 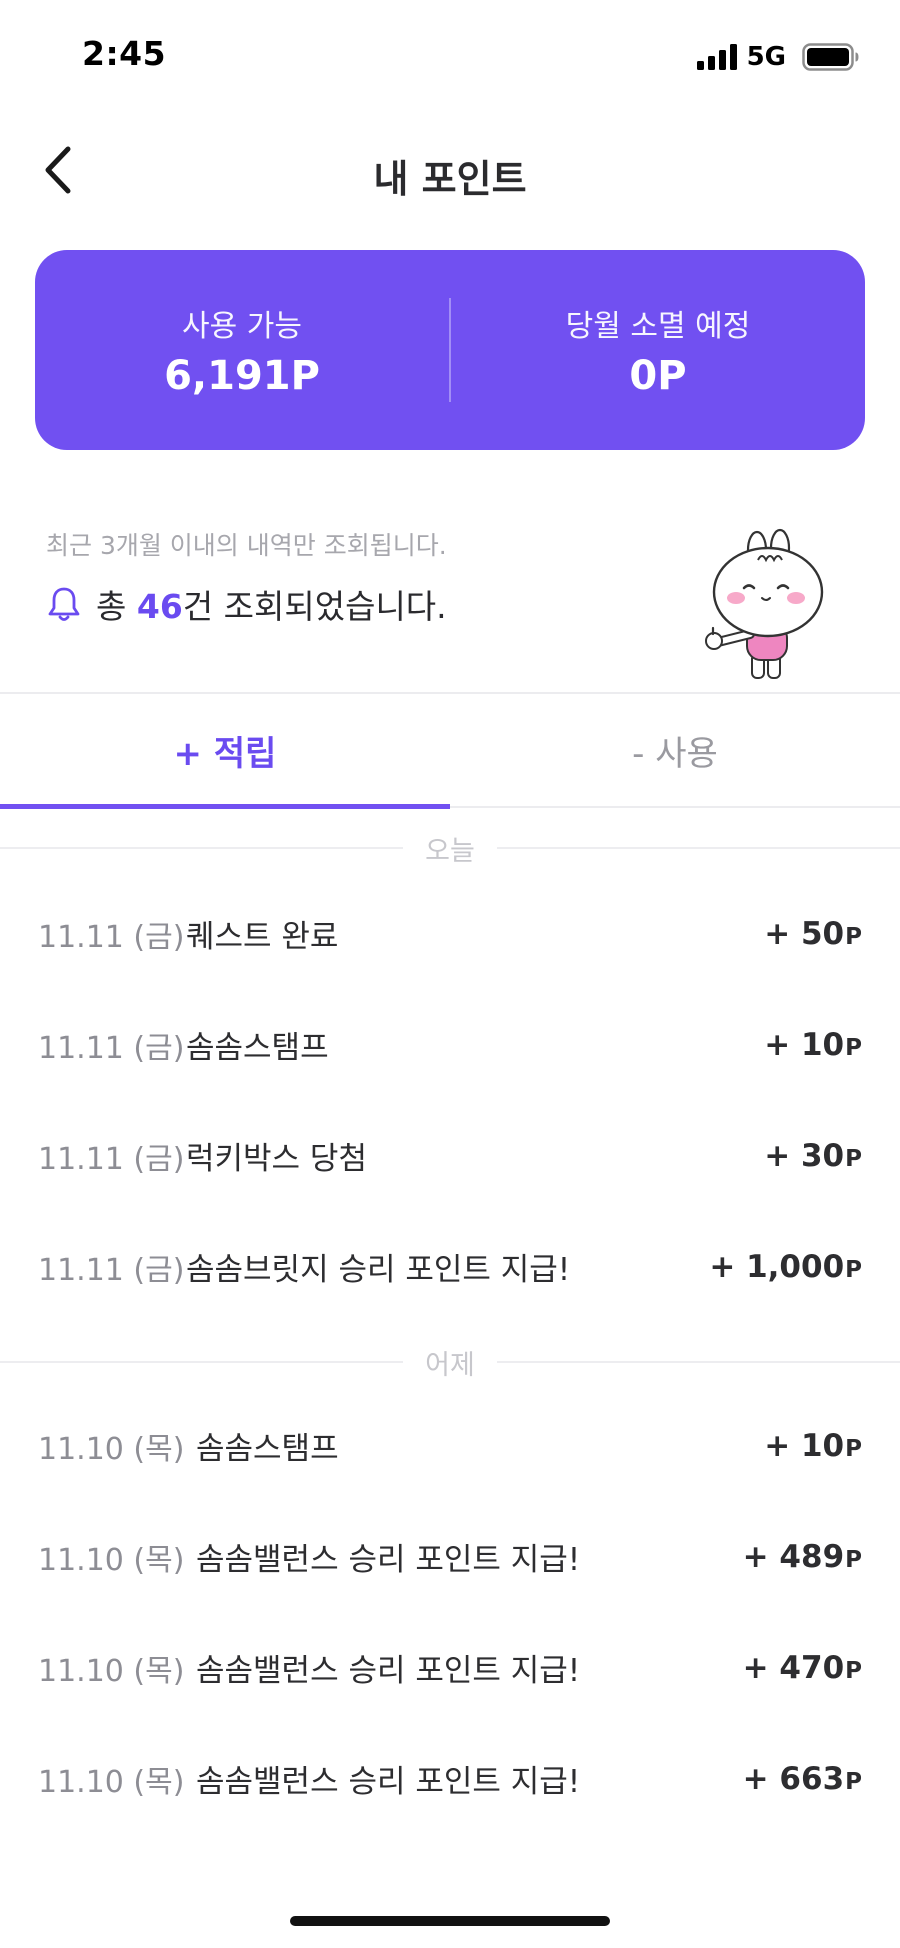 I want to click on item-amount: + 489P, so click(x=802, y=1557).